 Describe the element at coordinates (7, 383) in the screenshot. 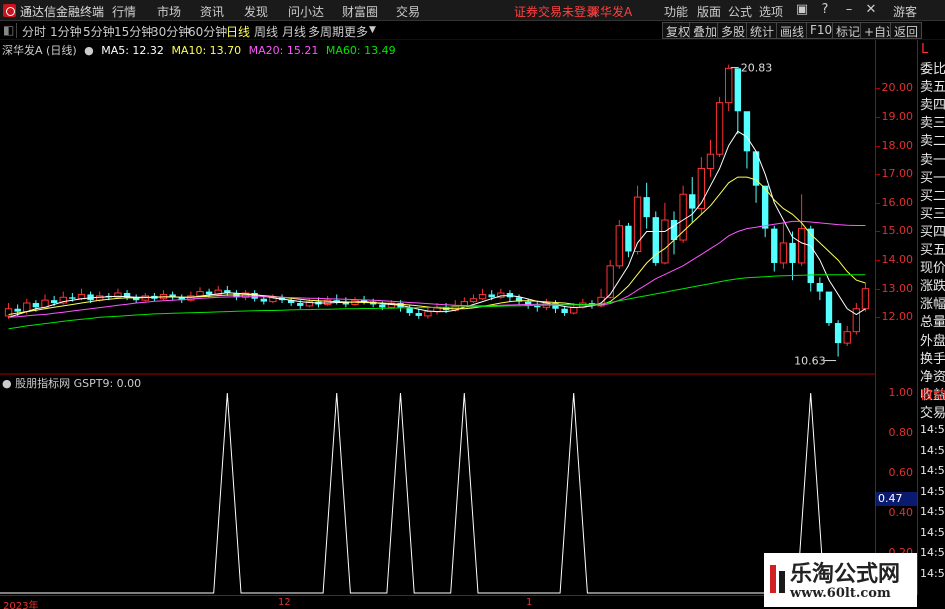

I see `indicator-settings-icon: ●` at that location.